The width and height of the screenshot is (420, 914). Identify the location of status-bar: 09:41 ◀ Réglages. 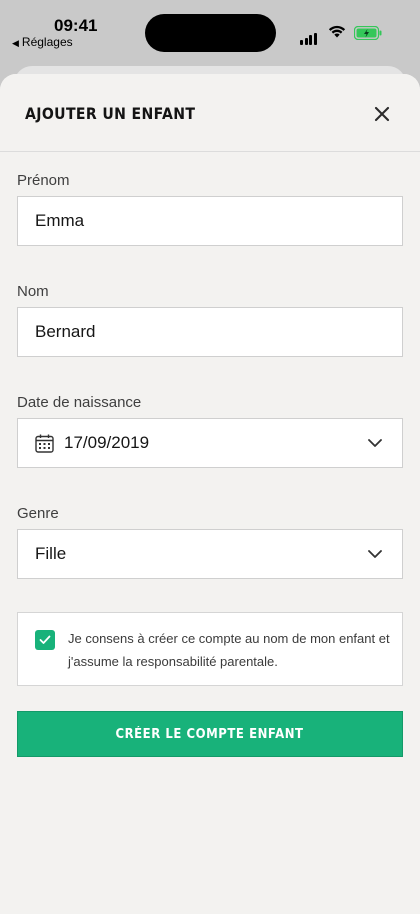
(210, 30).